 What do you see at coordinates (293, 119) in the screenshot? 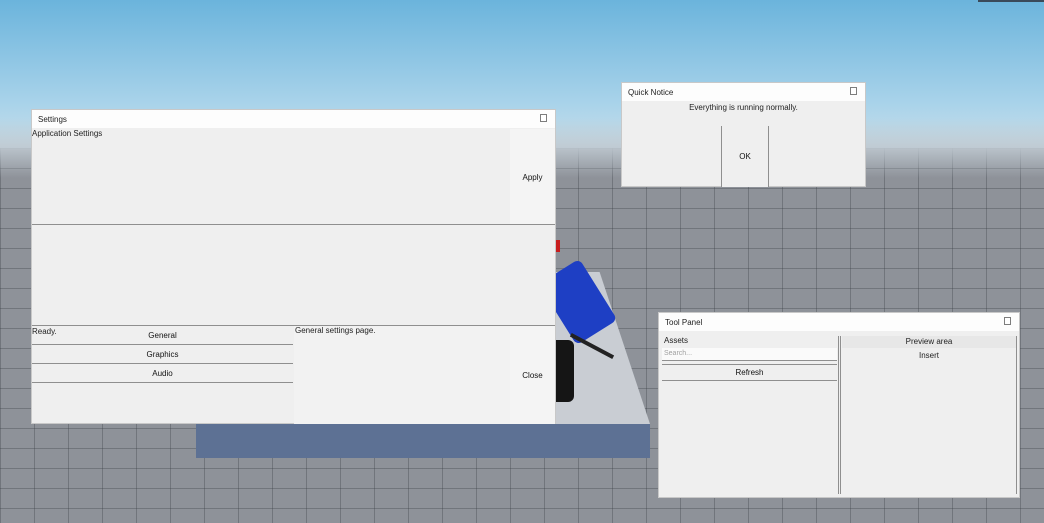
I see `settings-titlebar: Settings` at bounding box center [293, 119].